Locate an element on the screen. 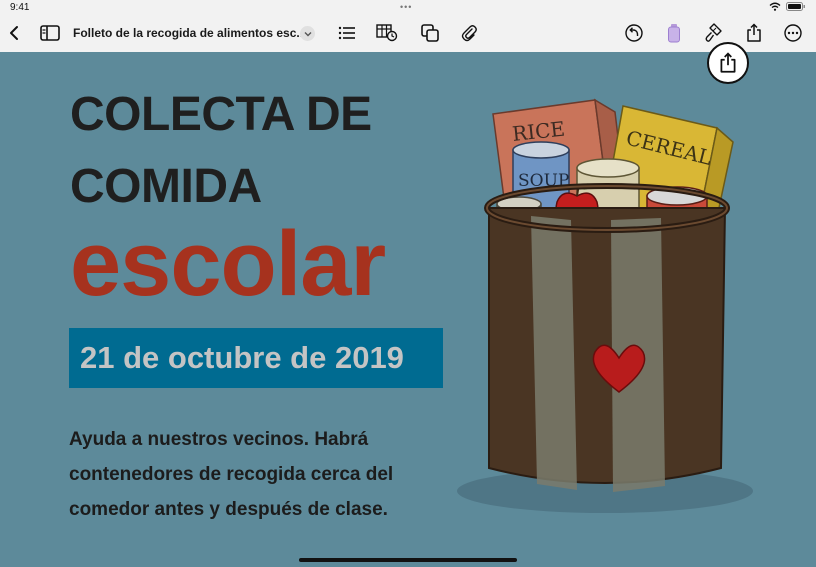 The width and height of the screenshot is (816, 567). system-indicators is located at coordinates (787, 6).